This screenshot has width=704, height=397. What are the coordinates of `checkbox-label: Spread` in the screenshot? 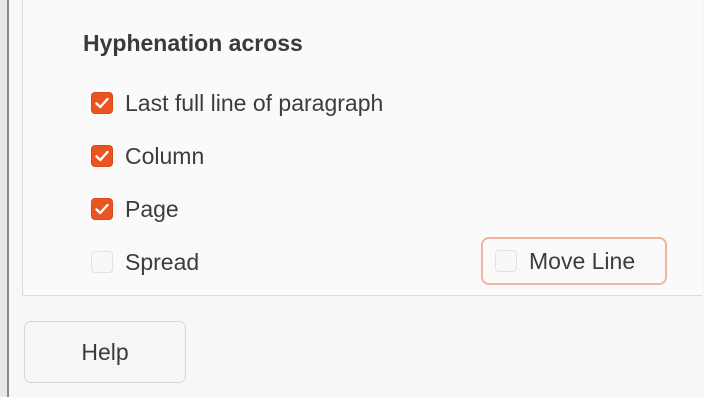 It's located at (162, 261).